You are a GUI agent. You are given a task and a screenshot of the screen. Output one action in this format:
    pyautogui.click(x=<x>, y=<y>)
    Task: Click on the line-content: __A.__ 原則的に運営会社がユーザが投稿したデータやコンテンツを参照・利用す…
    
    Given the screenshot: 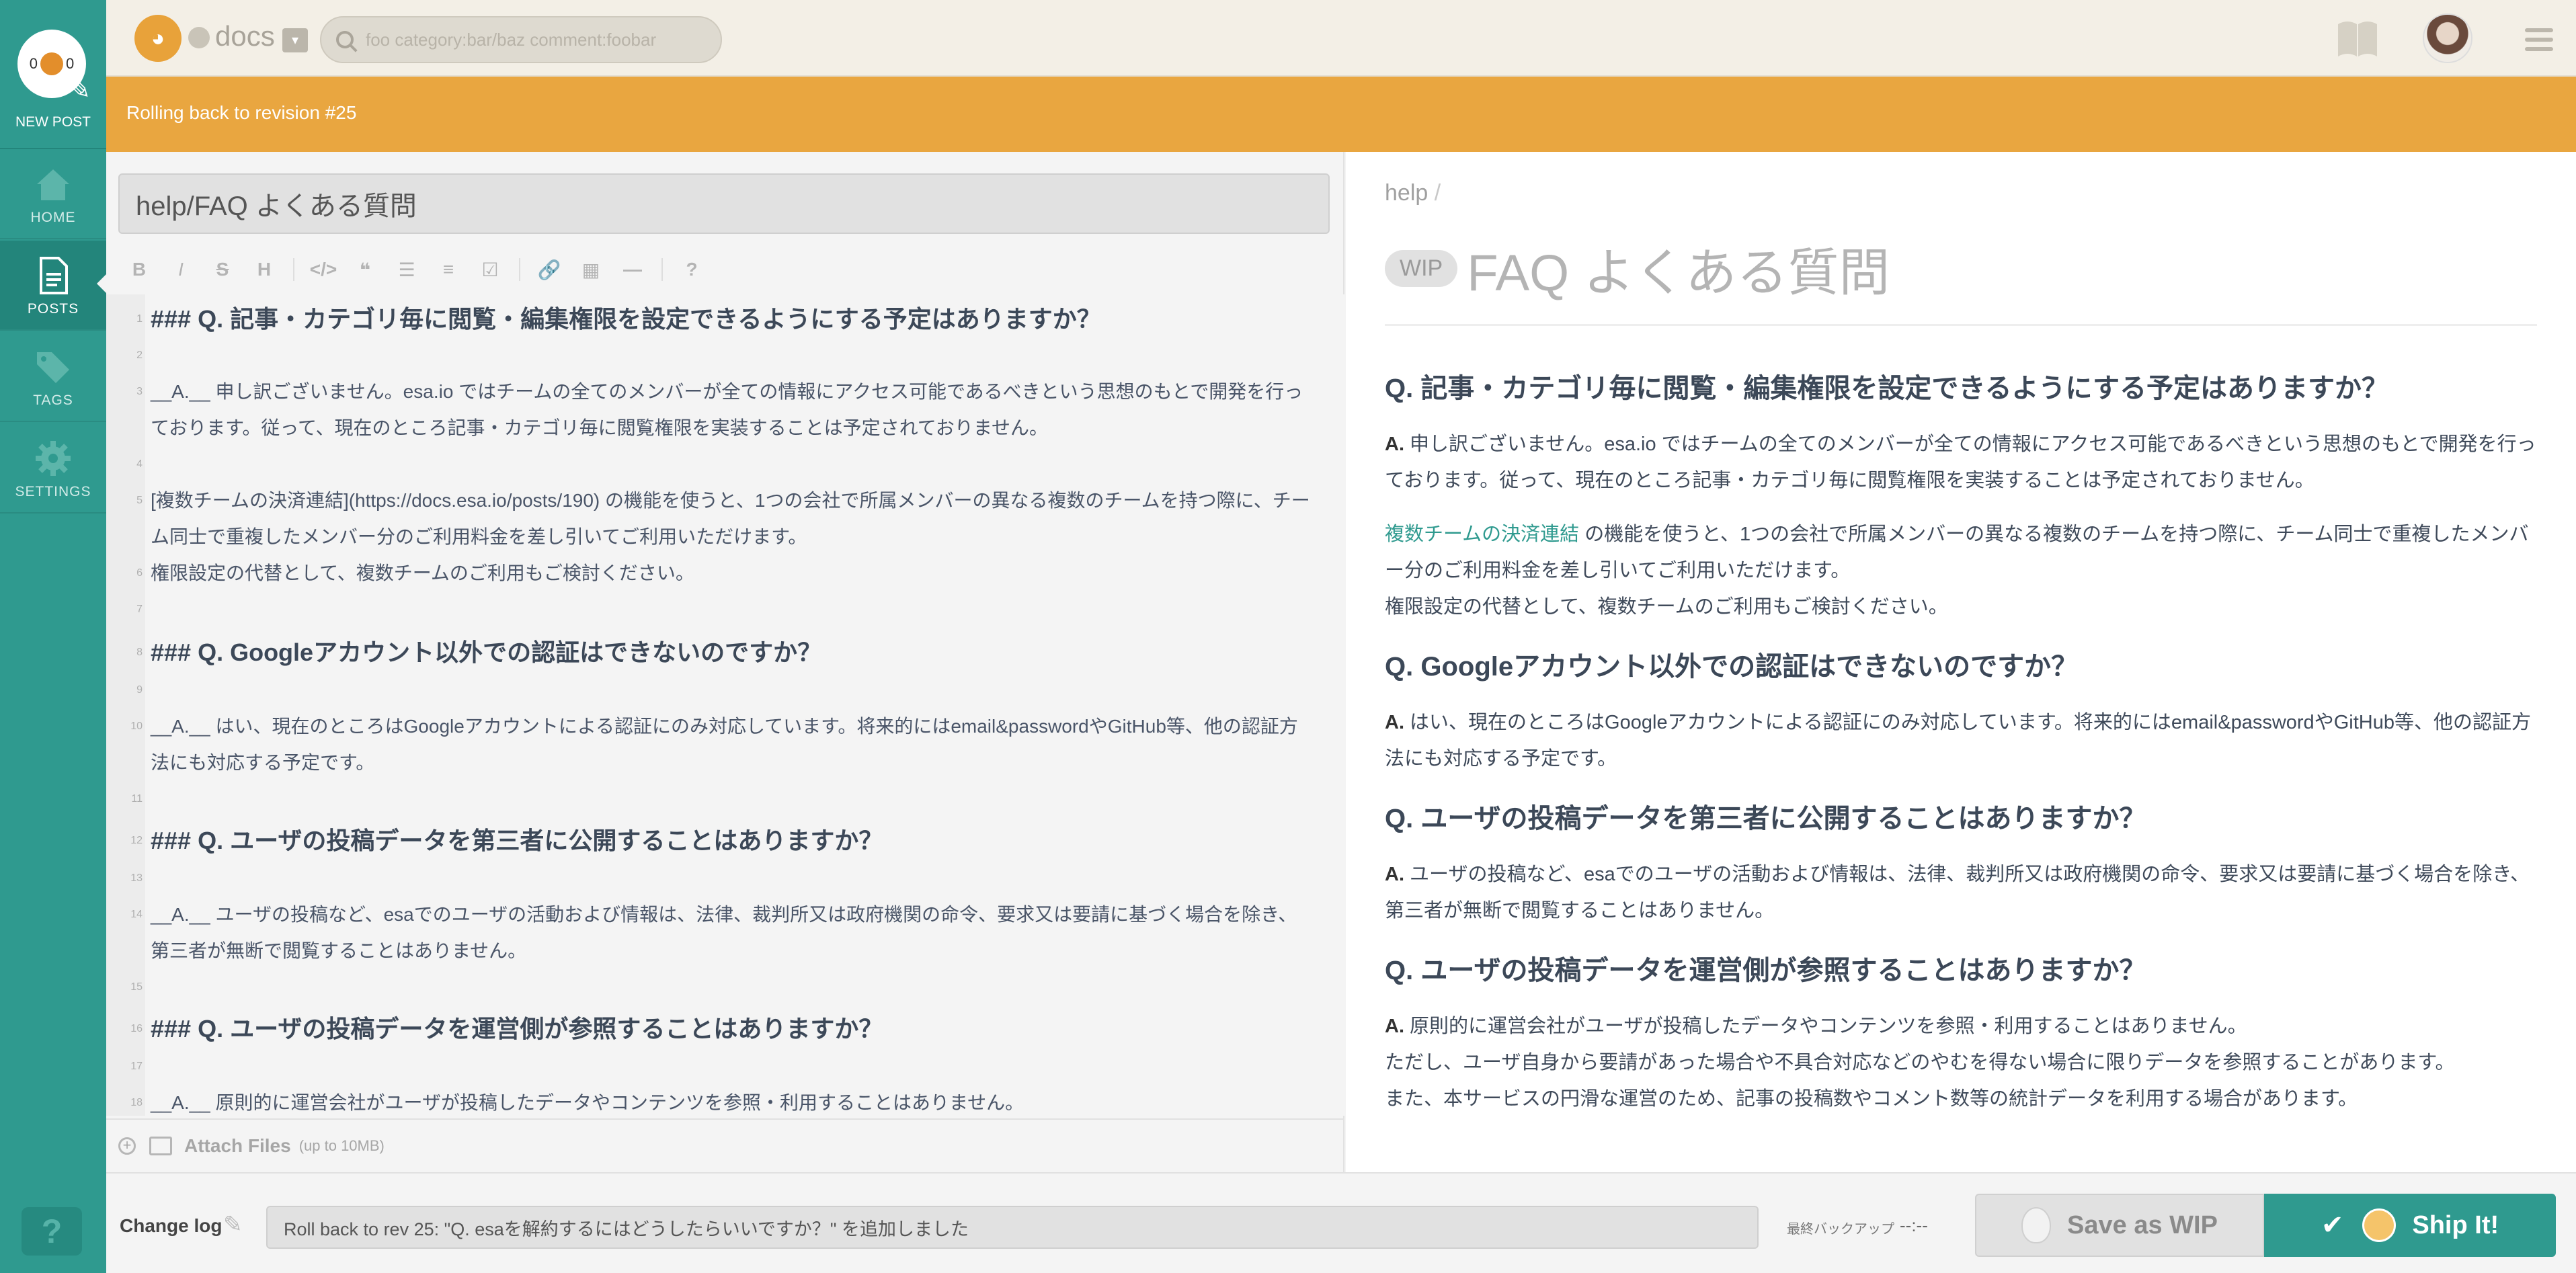 What is the action you would take?
    pyautogui.click(x=587, y=1102)
    